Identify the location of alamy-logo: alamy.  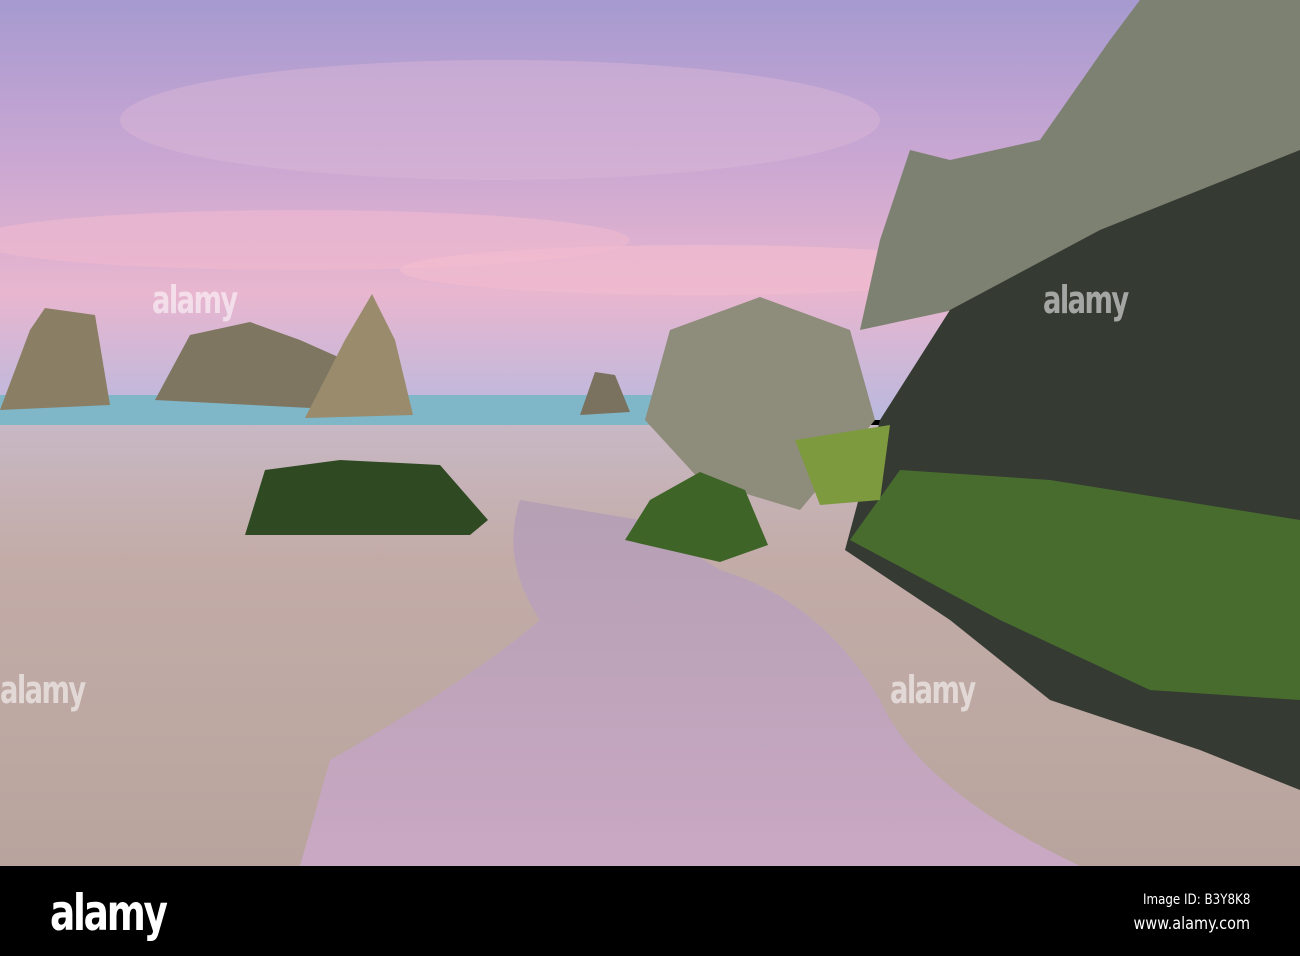
(109, 913).